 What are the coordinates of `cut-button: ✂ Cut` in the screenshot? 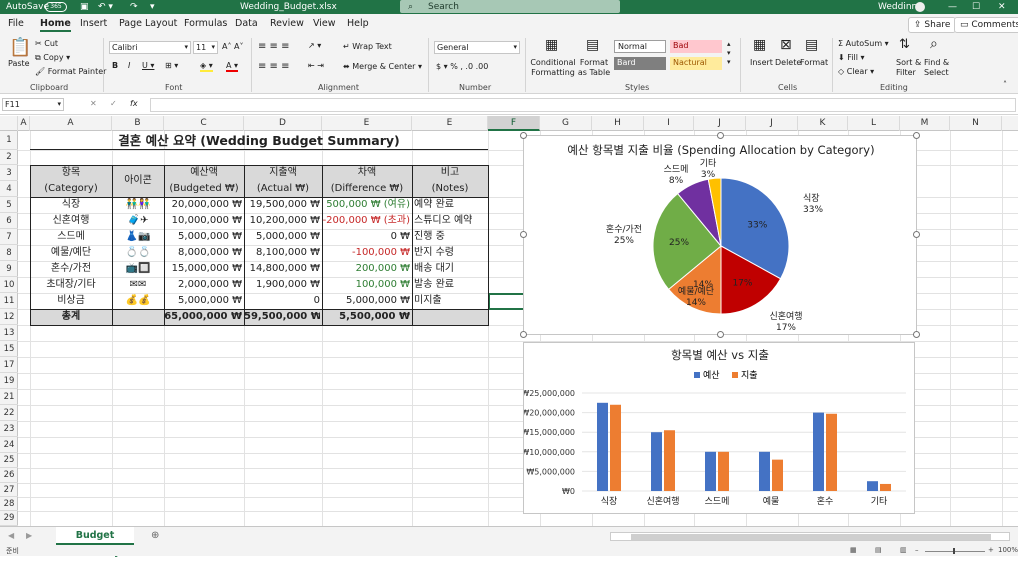 It's located at (46, 43).